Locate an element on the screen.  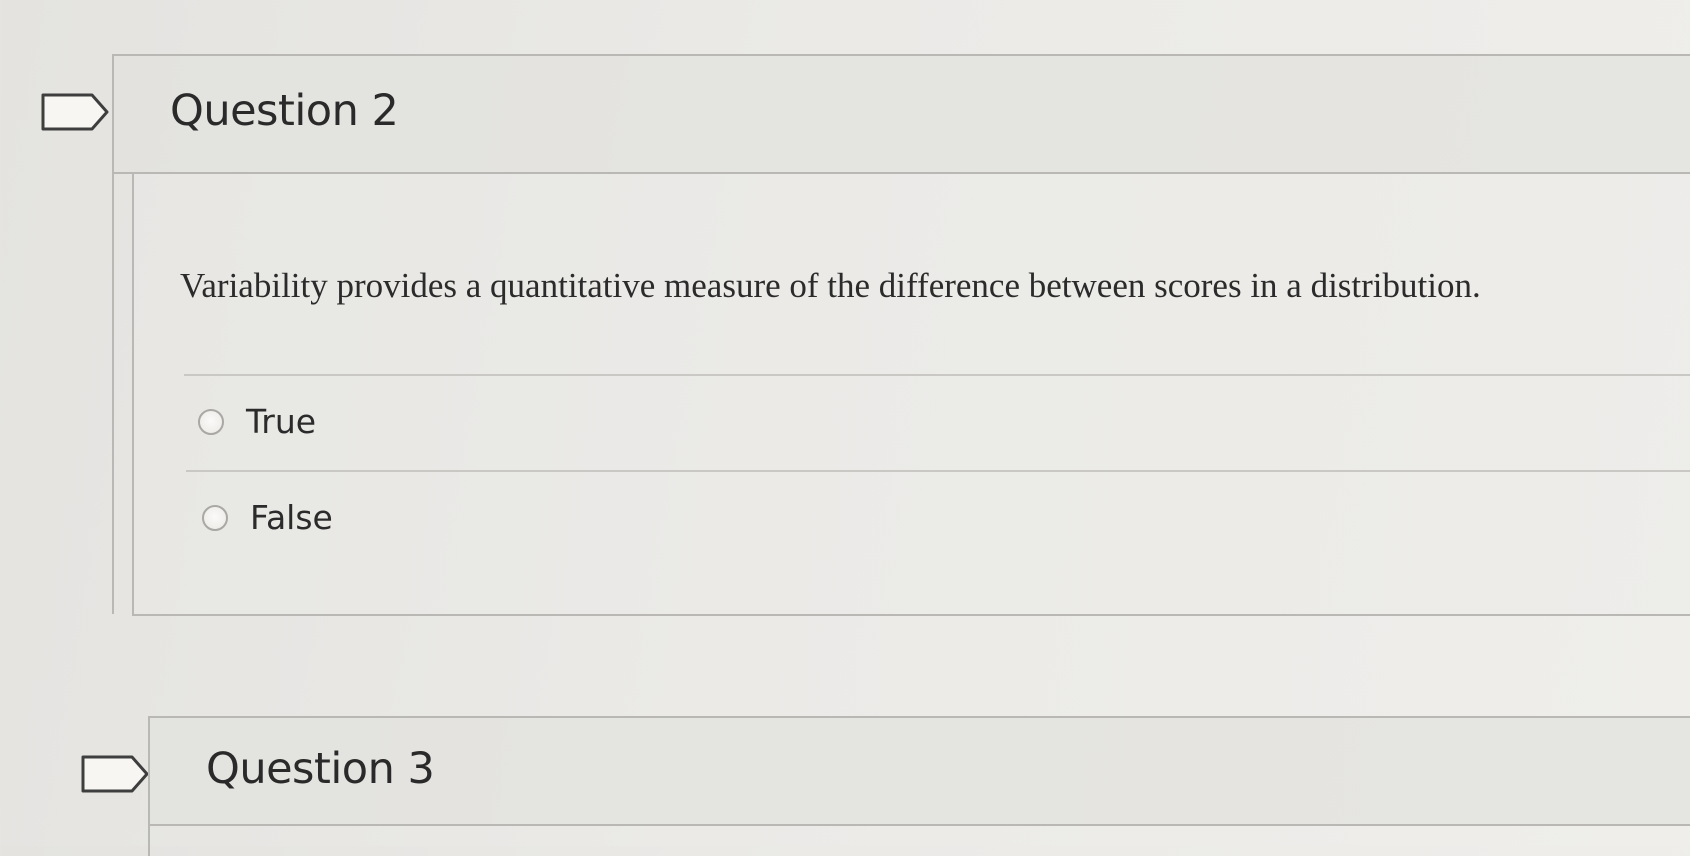
false-radio-button is located at coordinates (215, 517).